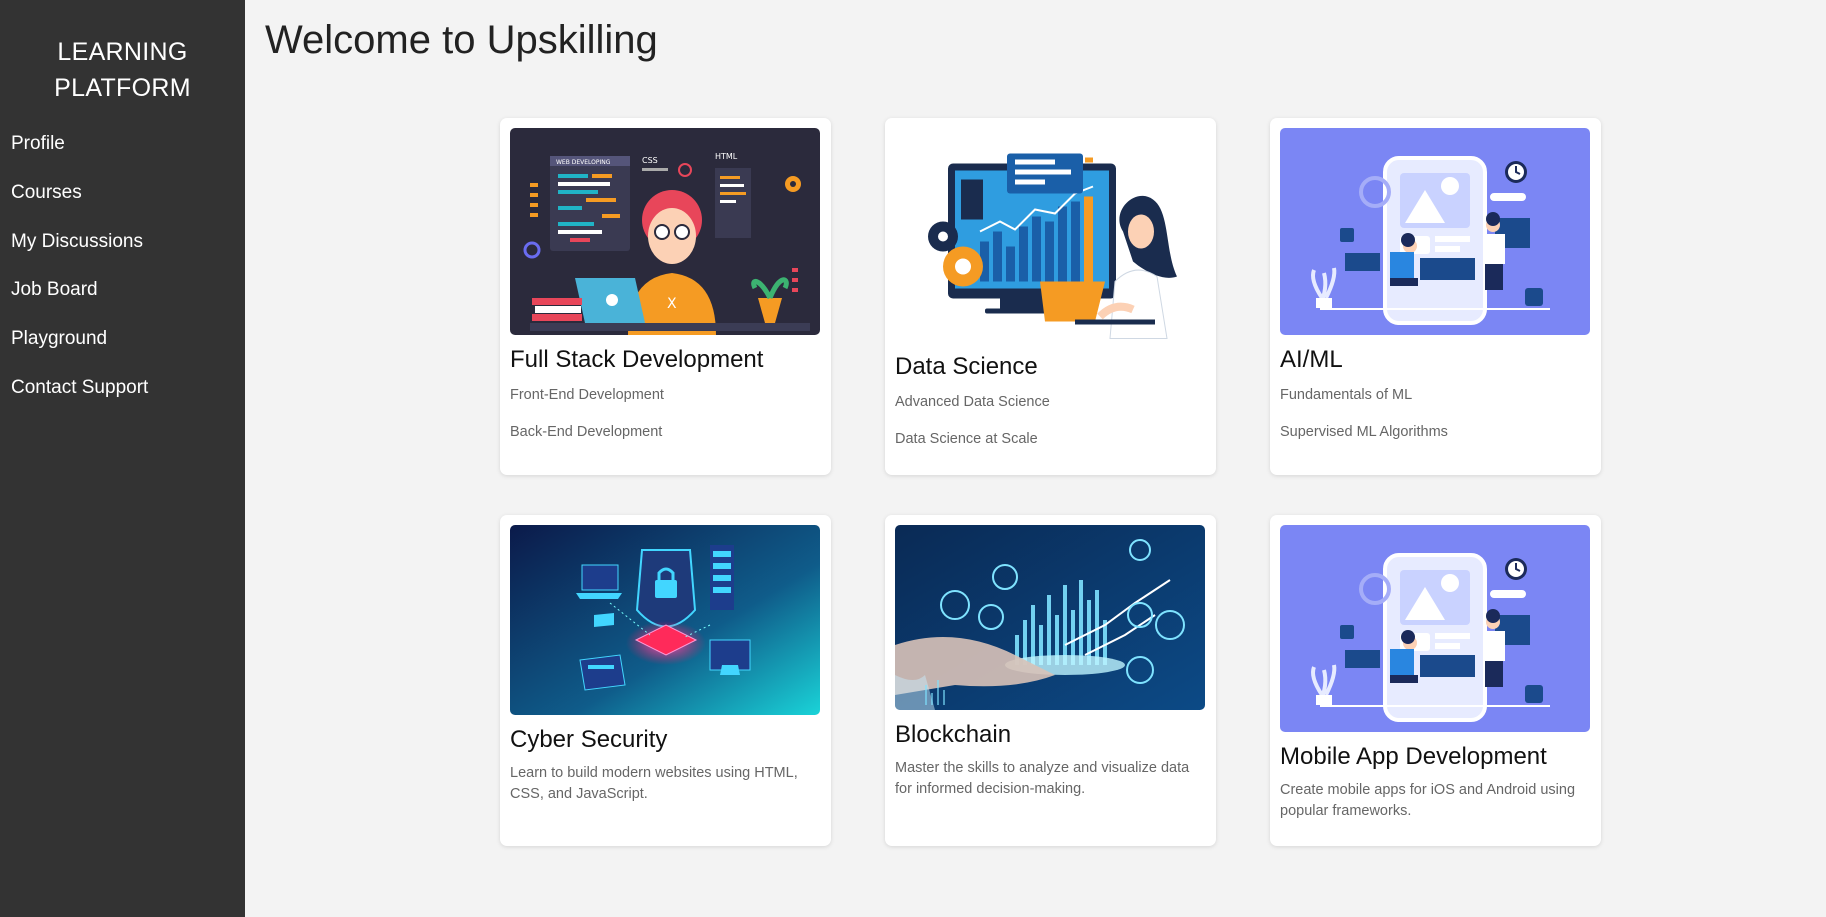 The height and width of the screenshot is (917, 1826). Describe the element at coordinates (583, 162) in the screenshot. I see `web-dev-panel-text: WEB DEVELOPING` at that location.